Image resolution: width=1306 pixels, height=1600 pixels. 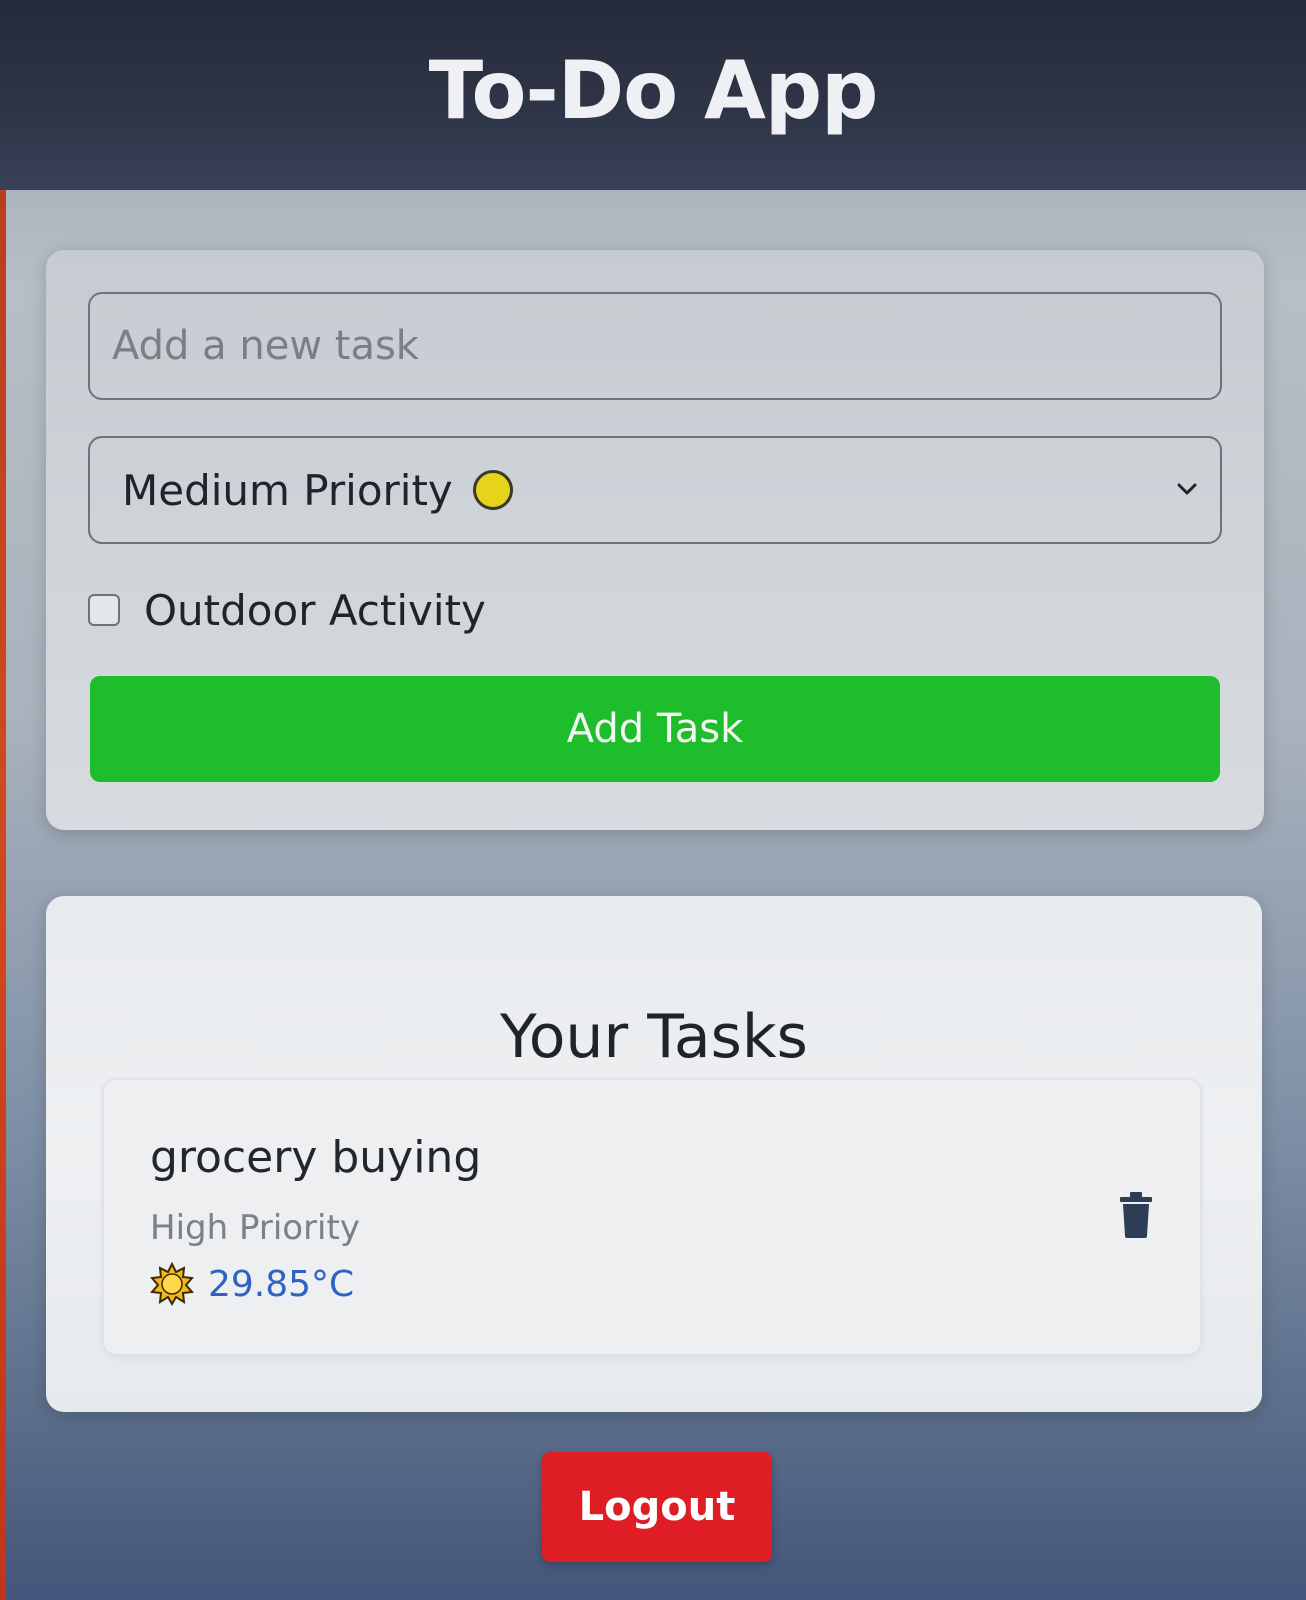 I want to click on outdoor-activity-label: Outdoor Activity, so click(x=315, y=610).